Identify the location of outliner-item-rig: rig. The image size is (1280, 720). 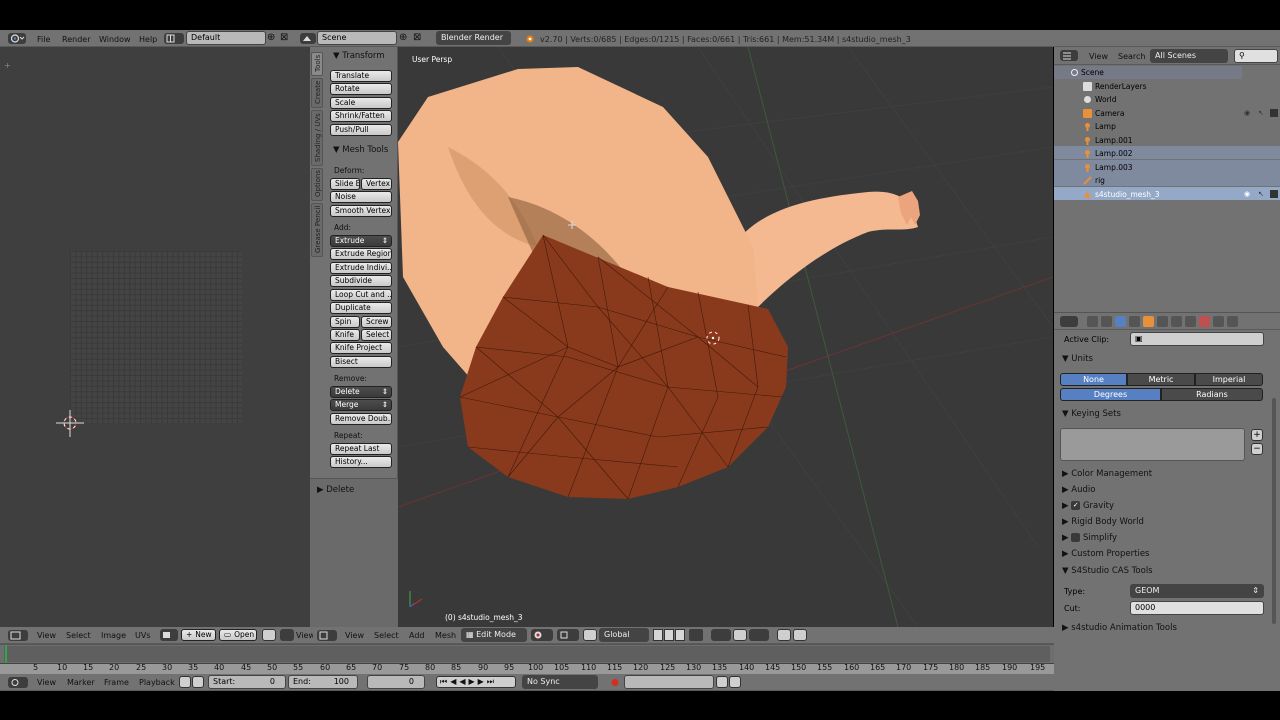
(1100, 180).